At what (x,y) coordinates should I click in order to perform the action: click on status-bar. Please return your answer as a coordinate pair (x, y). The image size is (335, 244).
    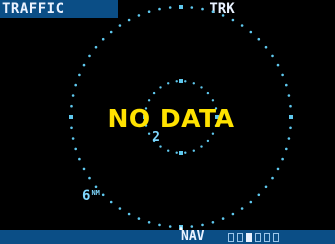
    Looking at the image, I should click on (167, 237).